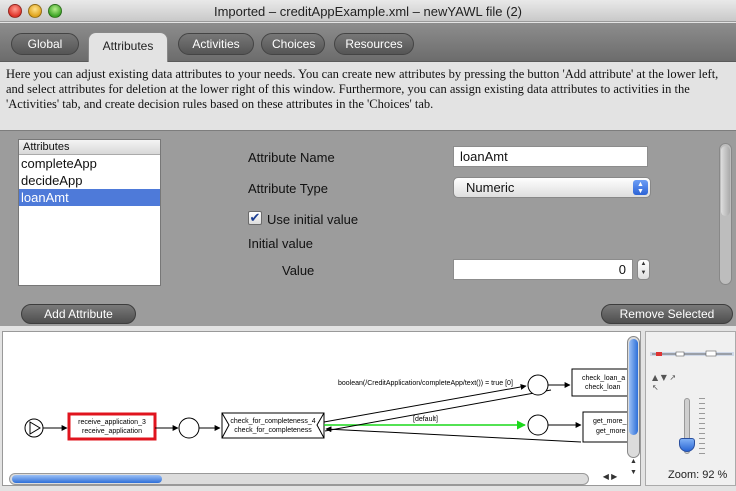  I want to click on task-label: check_for_completeness_4, so click(272, 421).